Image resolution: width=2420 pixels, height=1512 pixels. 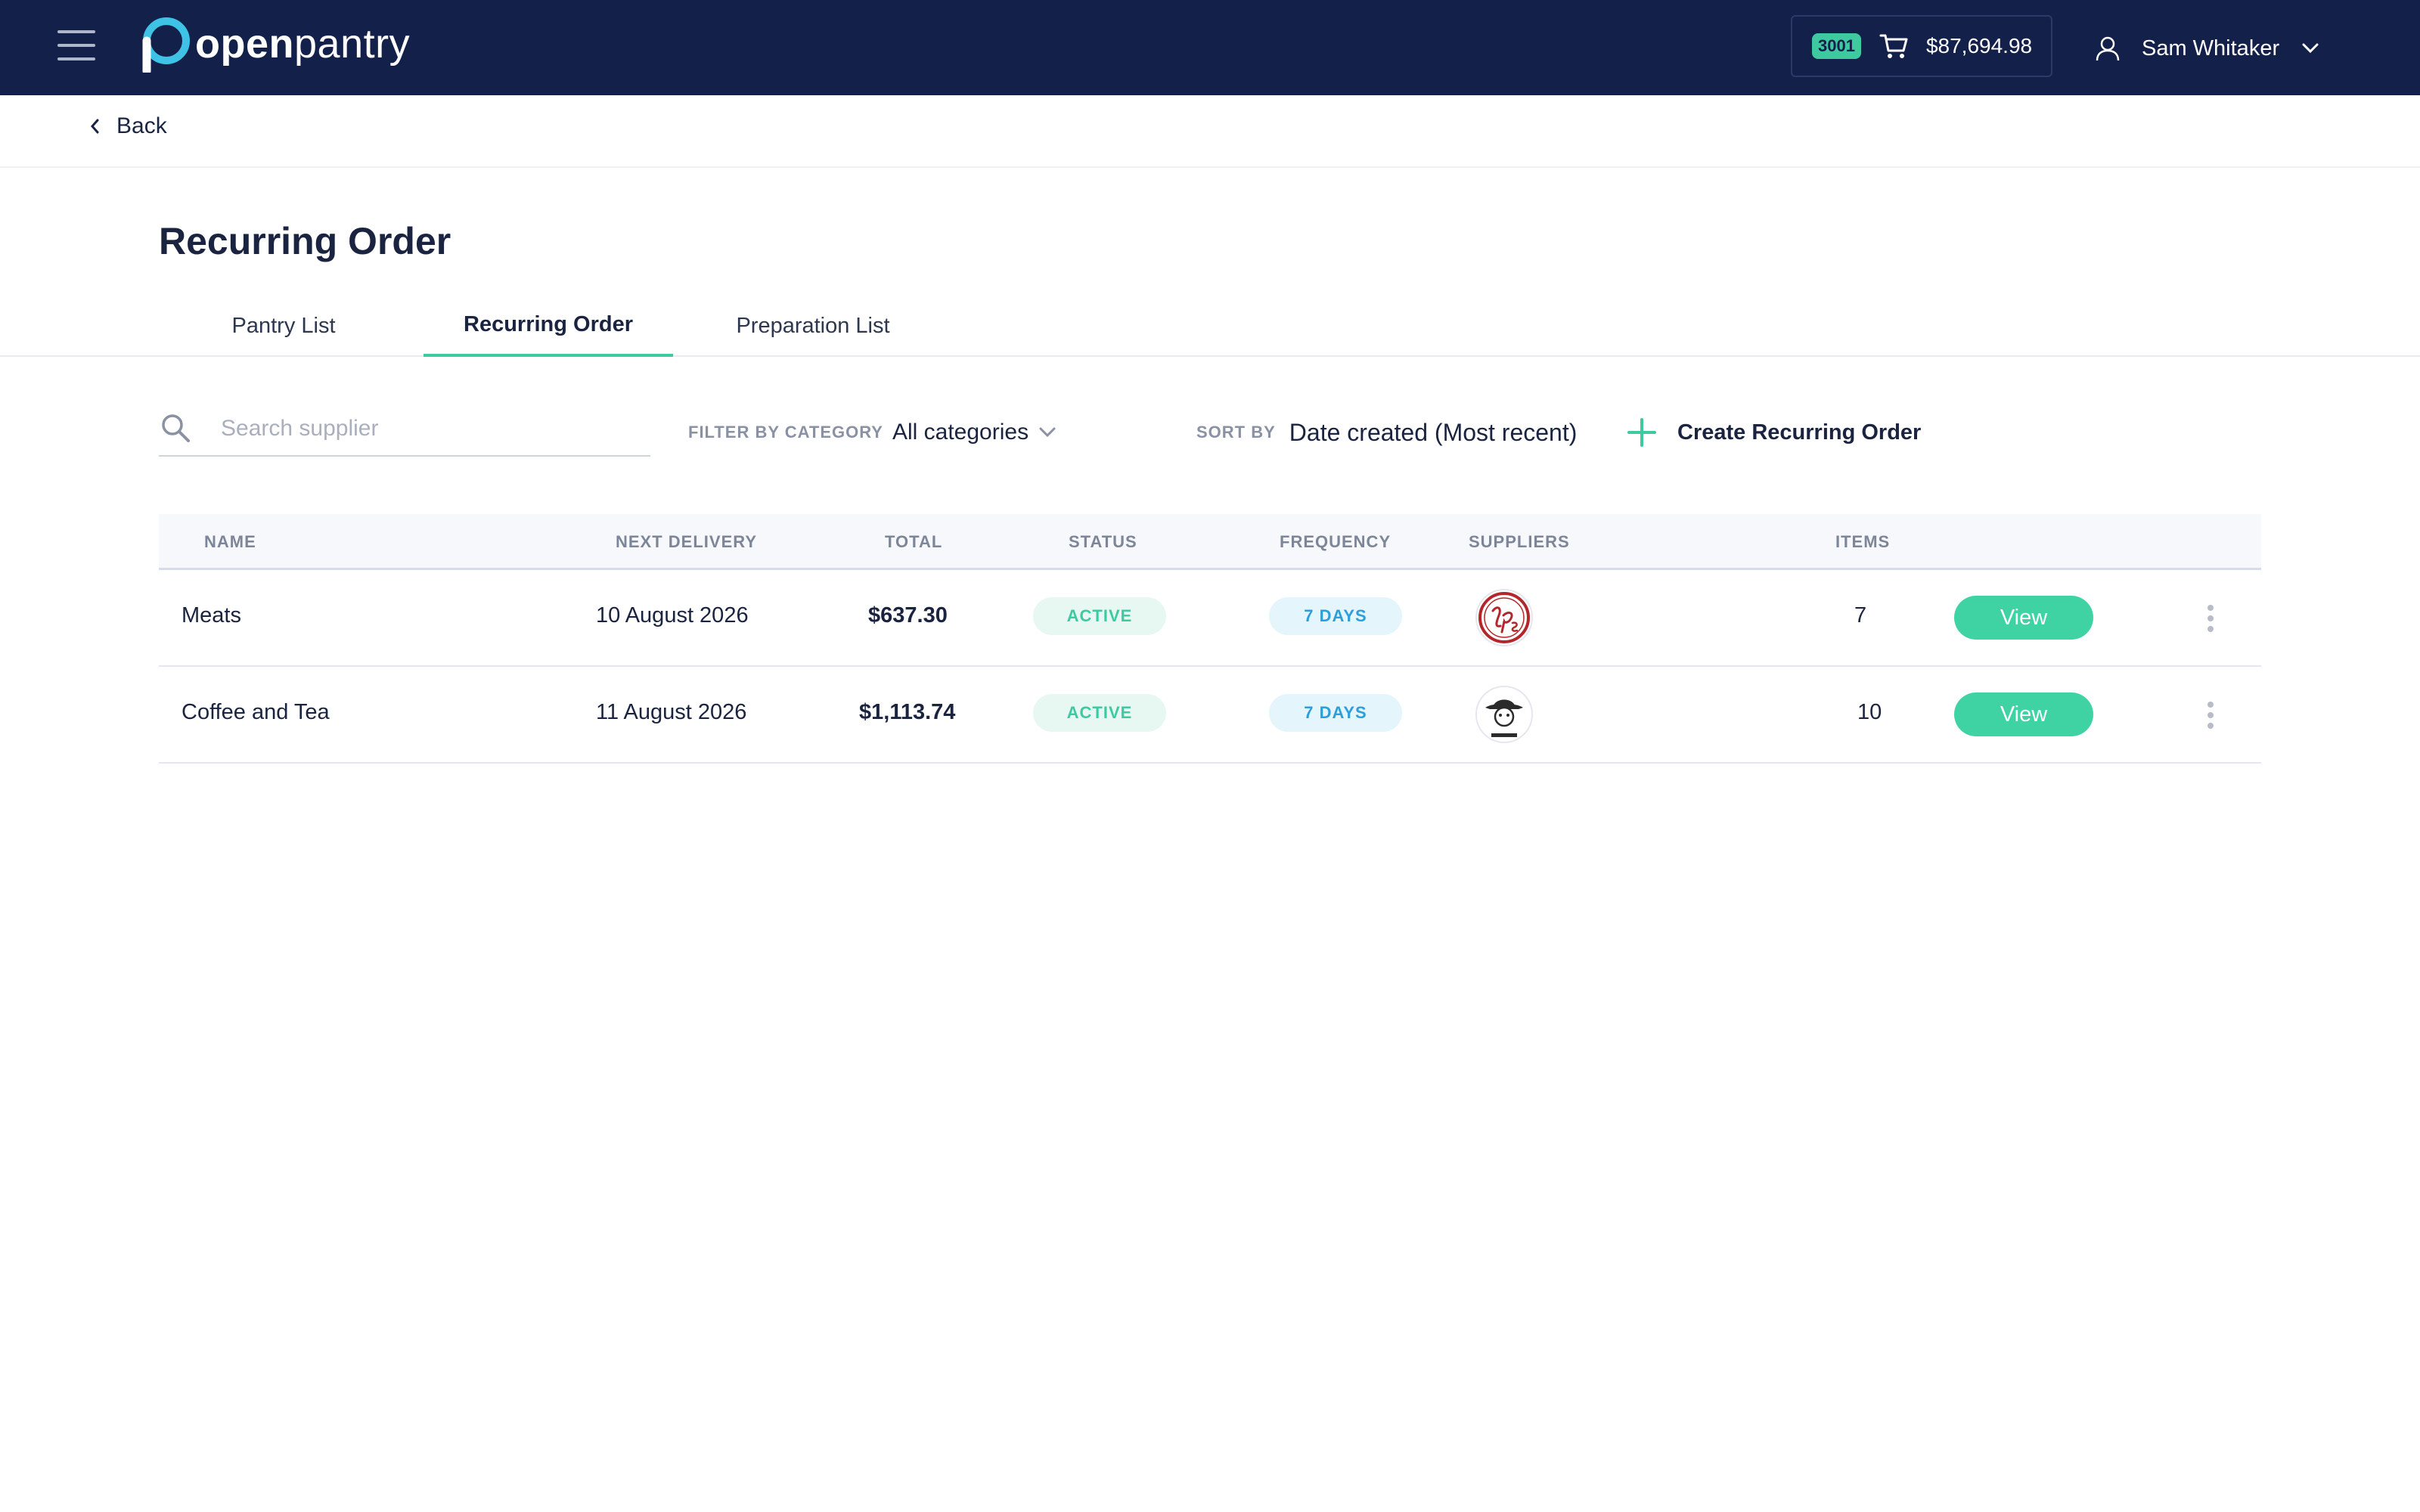 I want to click on column-header-suppliers: SUPPLIERS, so click(x=1519, y=541).